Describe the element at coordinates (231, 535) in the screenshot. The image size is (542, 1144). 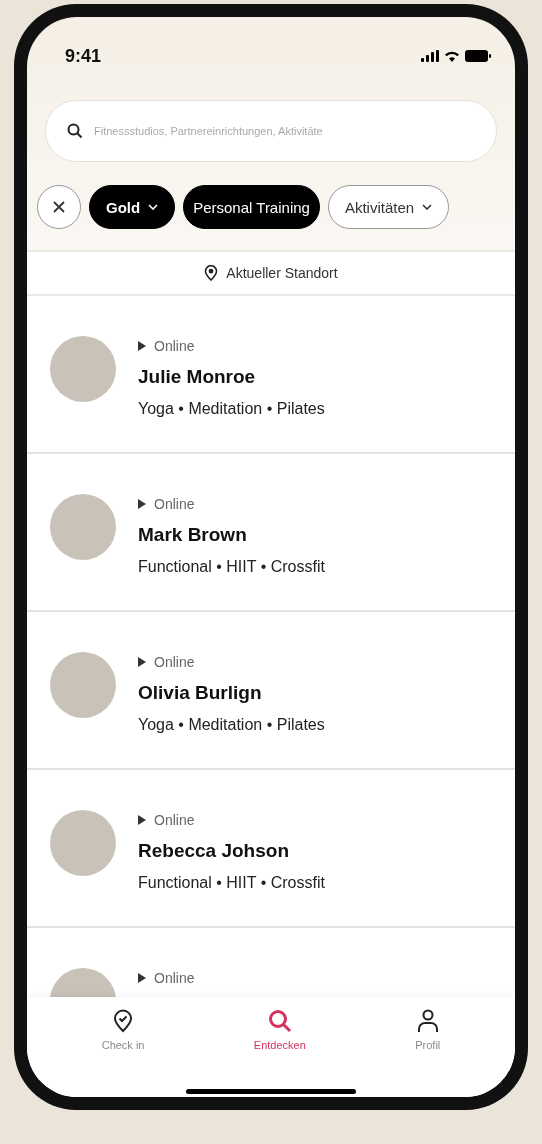
I see `trainer-name: Mark Brown` at that location.